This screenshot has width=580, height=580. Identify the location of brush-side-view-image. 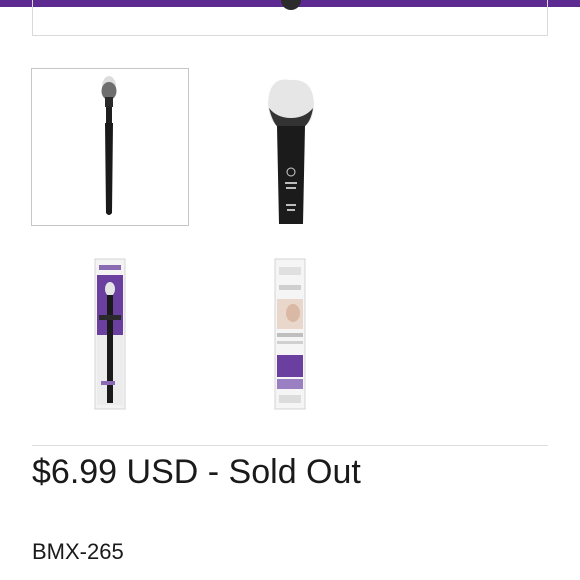
(109, 145).